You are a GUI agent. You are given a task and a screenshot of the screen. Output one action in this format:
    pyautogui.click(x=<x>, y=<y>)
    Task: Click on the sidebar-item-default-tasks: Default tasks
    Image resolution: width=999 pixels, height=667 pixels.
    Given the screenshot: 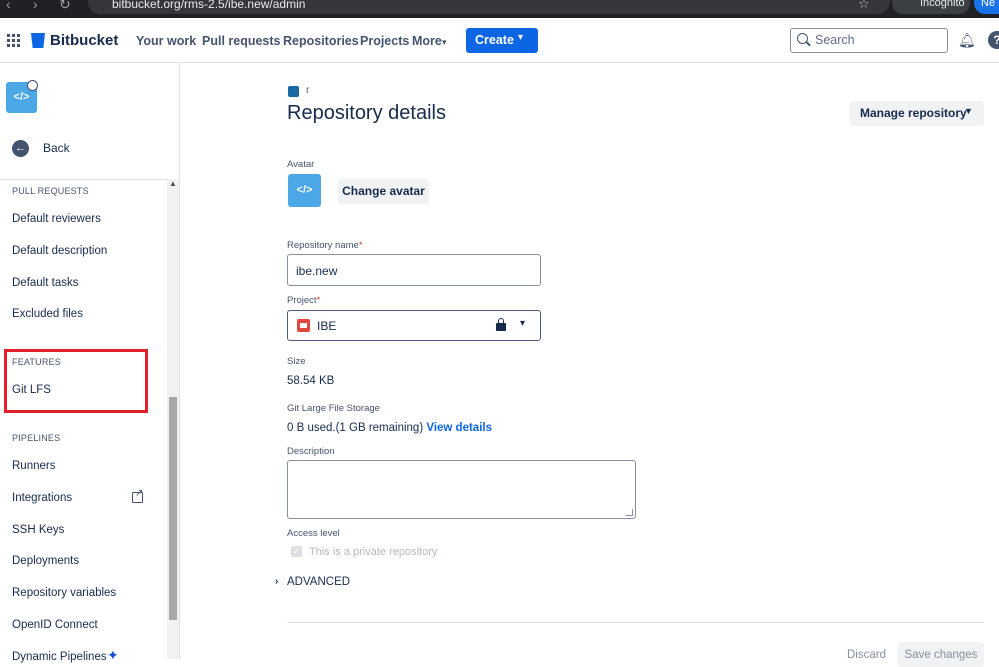 What is the action you would take?
    pyautogui.click(x=45, y=283)
    